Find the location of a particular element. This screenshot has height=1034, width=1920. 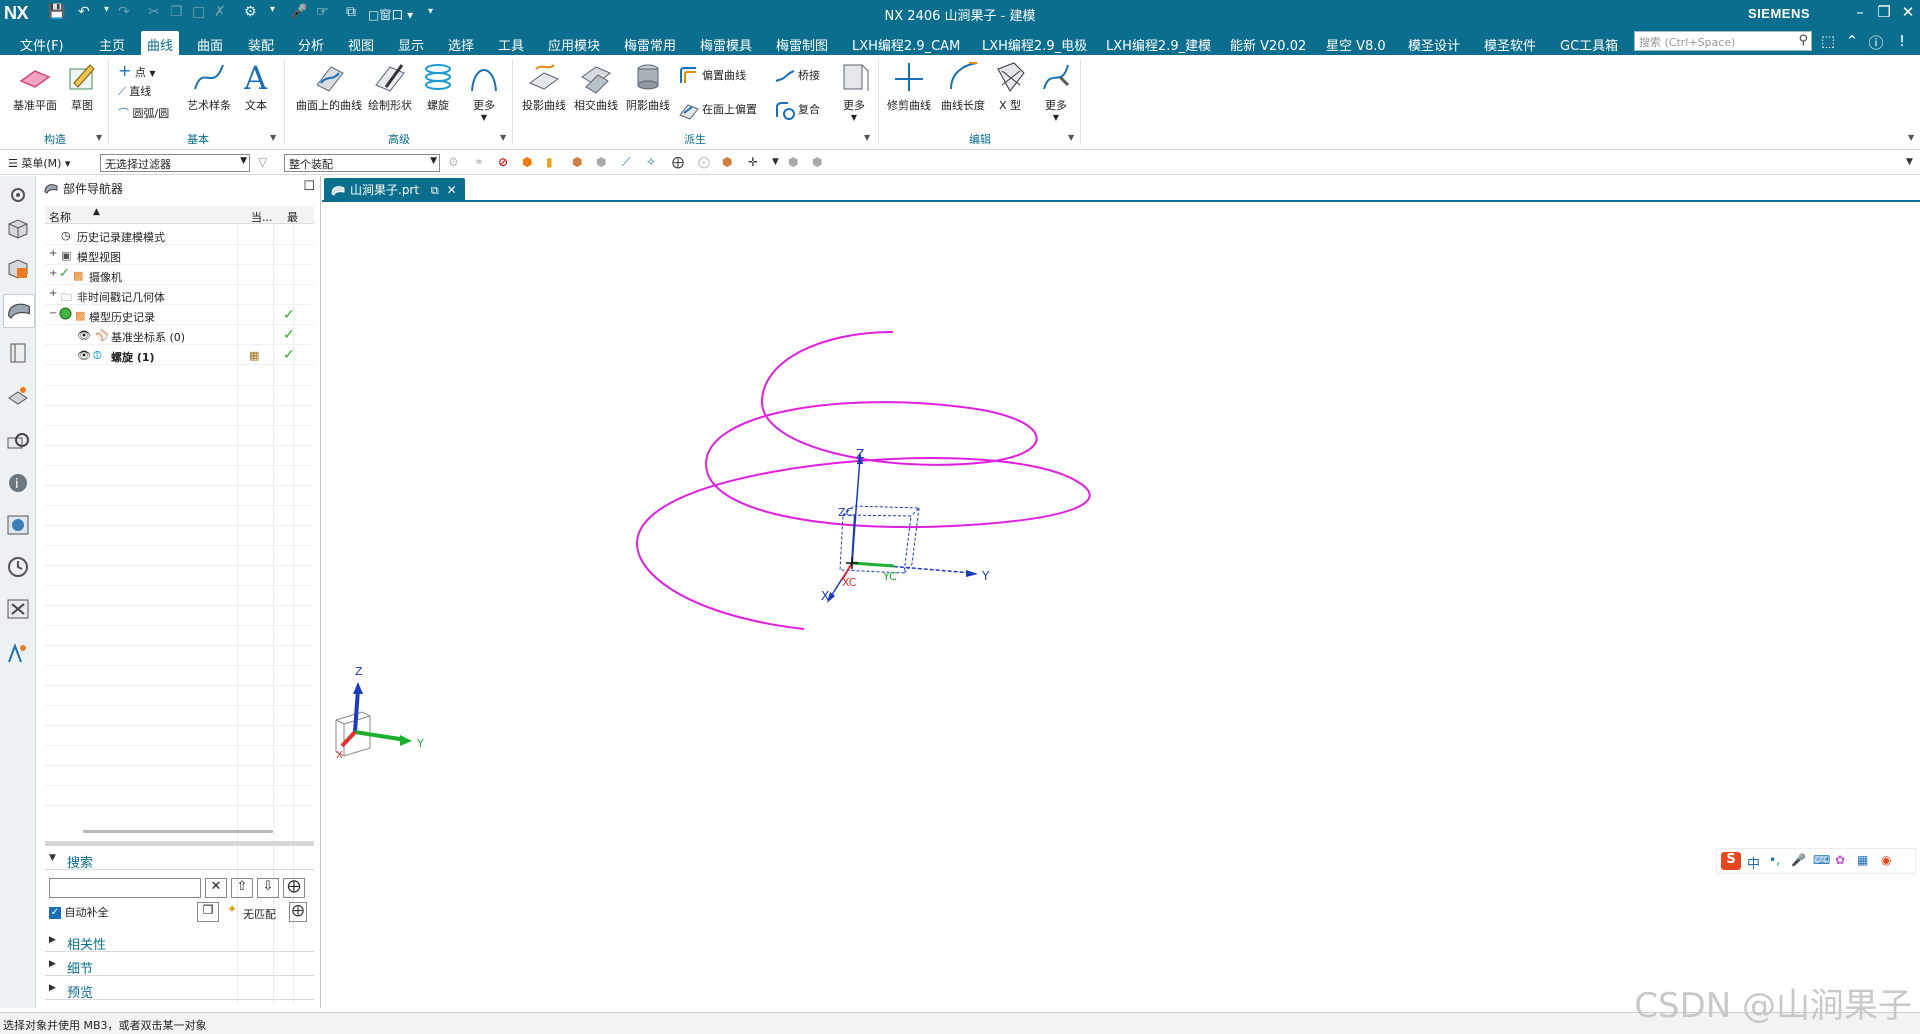

point-dropdown-icon: ▼ is located at coordinates (152, 73).